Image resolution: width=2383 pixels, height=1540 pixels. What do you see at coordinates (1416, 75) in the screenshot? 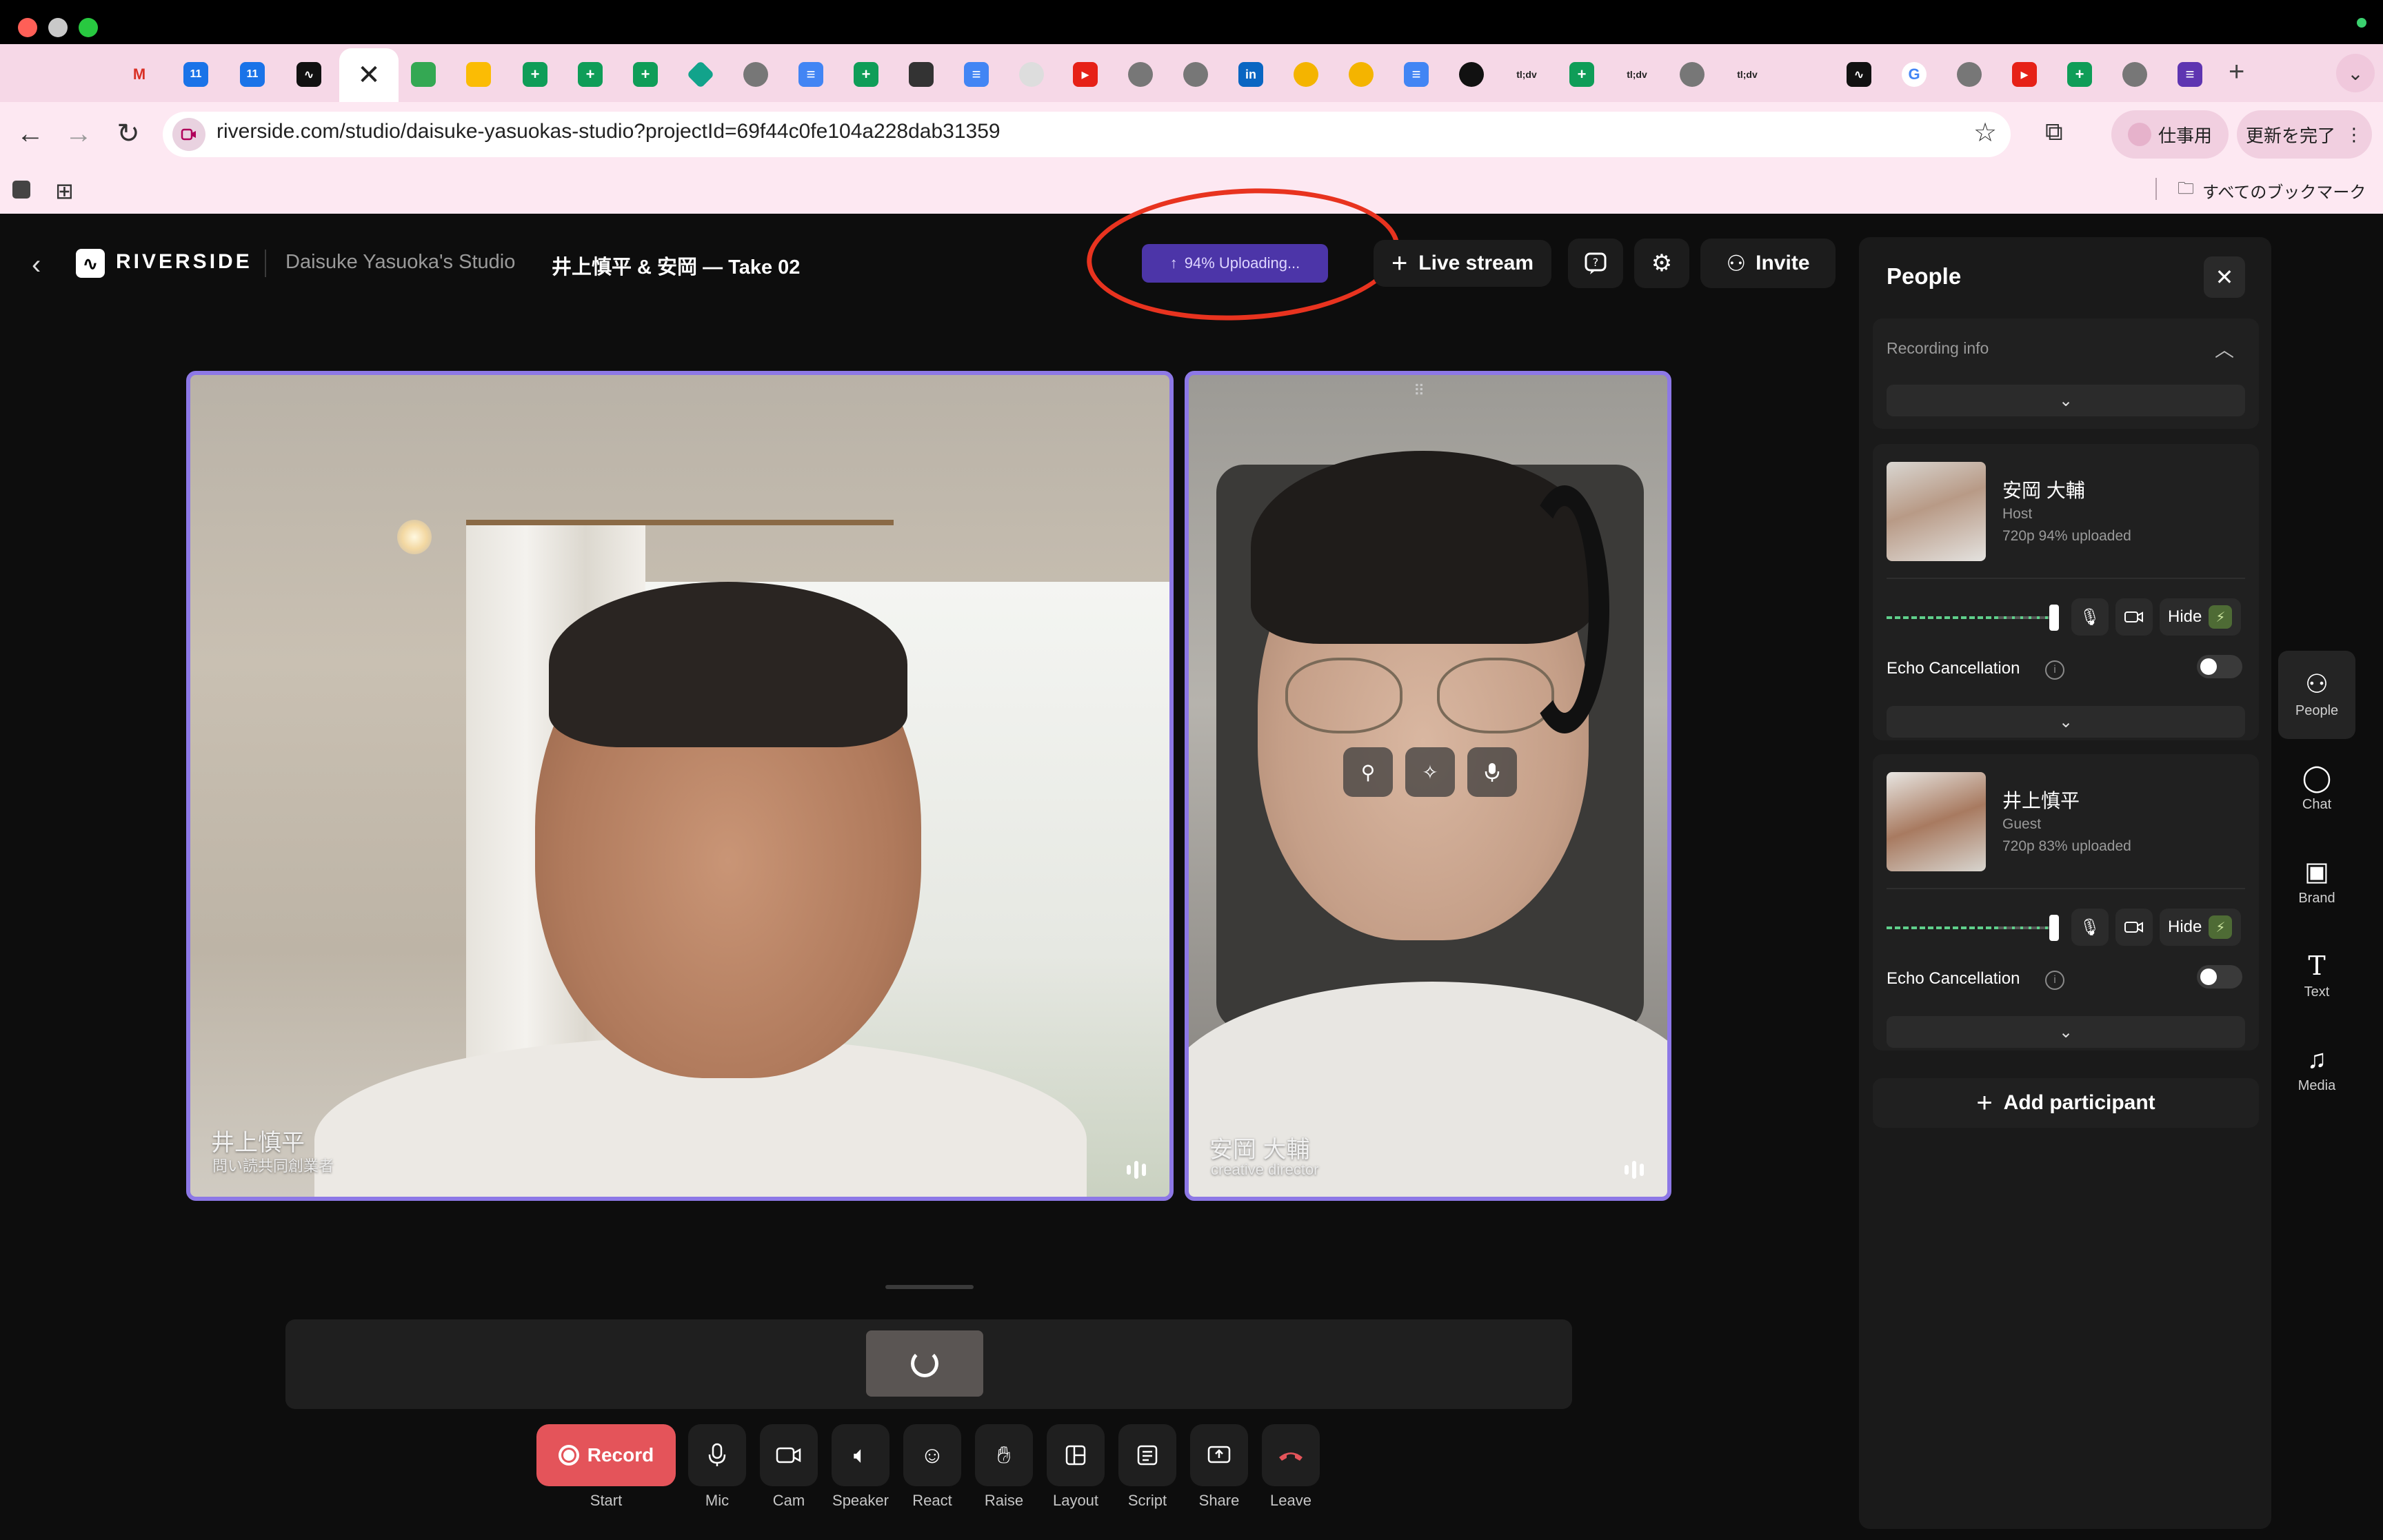
I see `docs-tab-icon-3: ≡` at bounding box center [1416, 75].